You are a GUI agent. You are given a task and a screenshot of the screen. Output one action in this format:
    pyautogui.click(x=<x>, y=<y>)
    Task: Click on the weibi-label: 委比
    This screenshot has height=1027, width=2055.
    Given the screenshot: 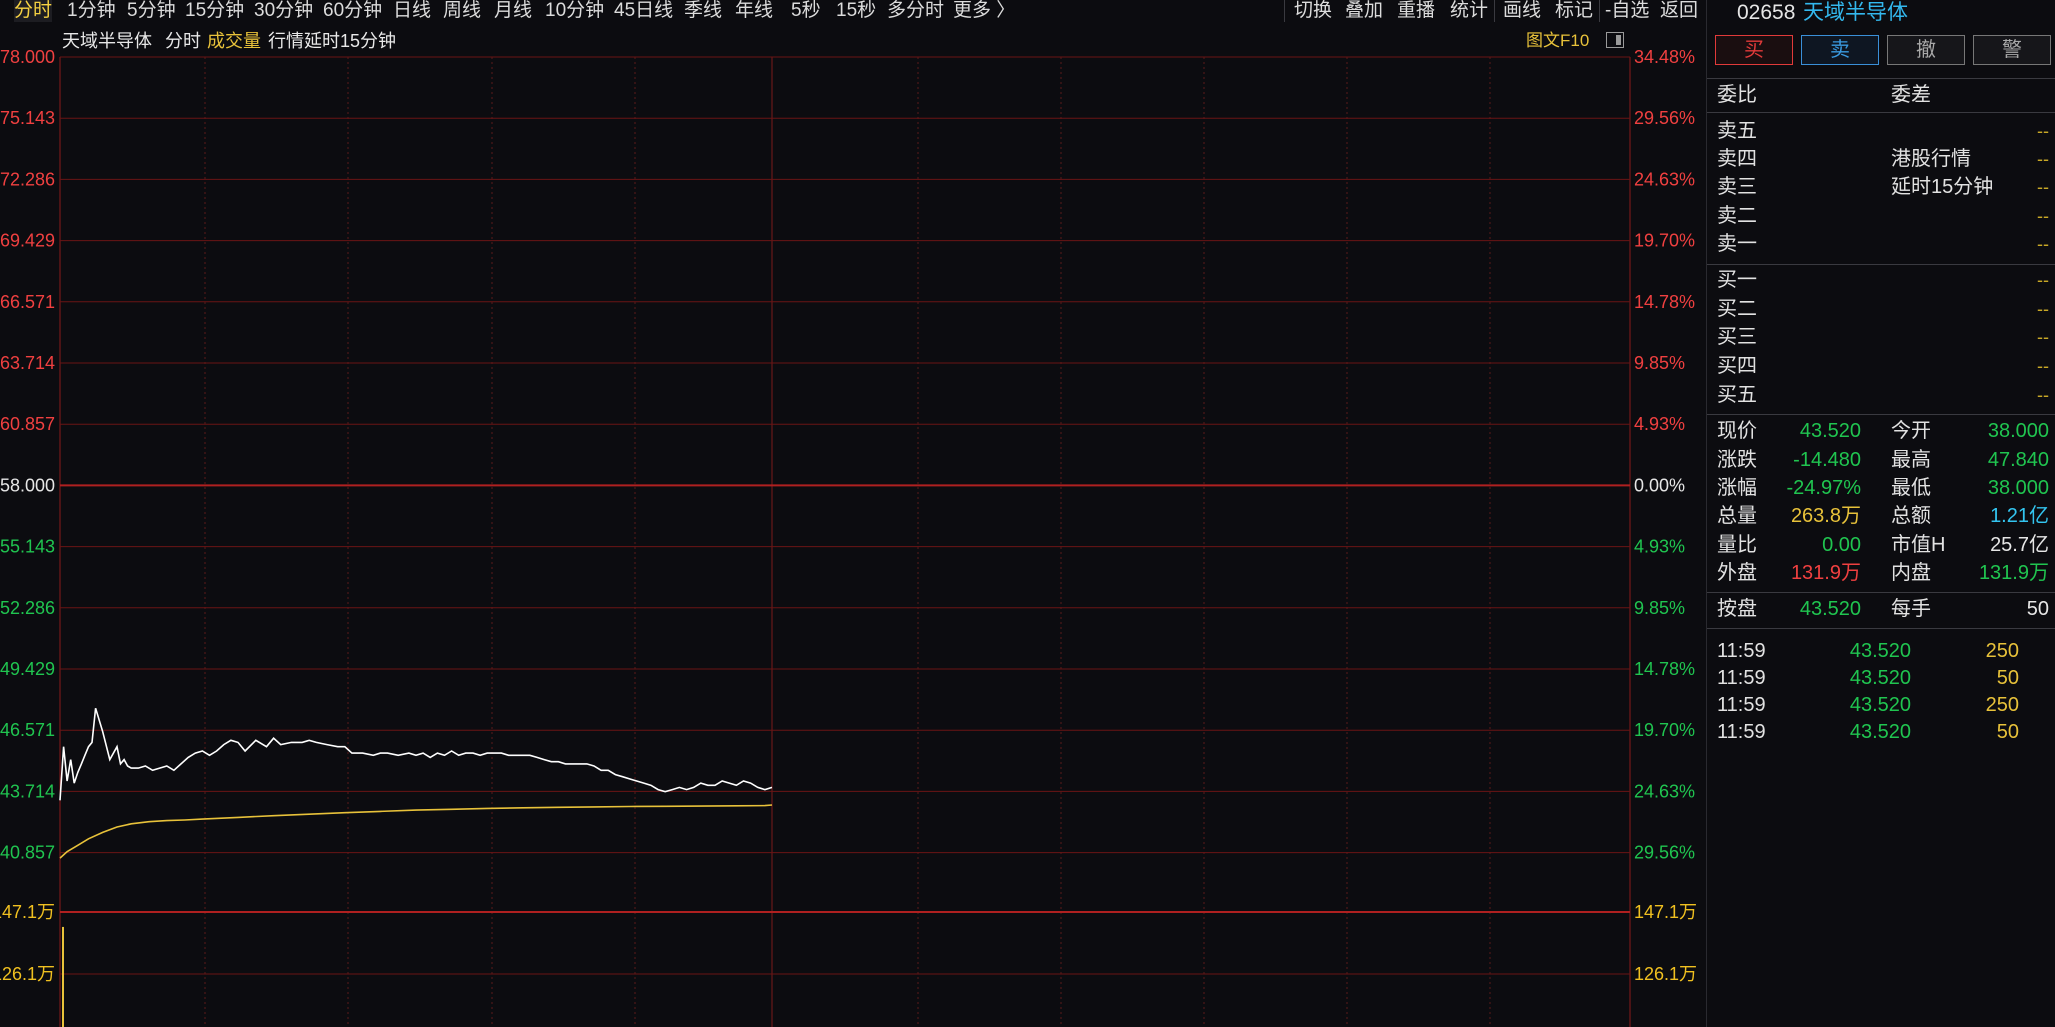 What is the action you would take?
    pyautogui.click(x=1737, y=95)
    